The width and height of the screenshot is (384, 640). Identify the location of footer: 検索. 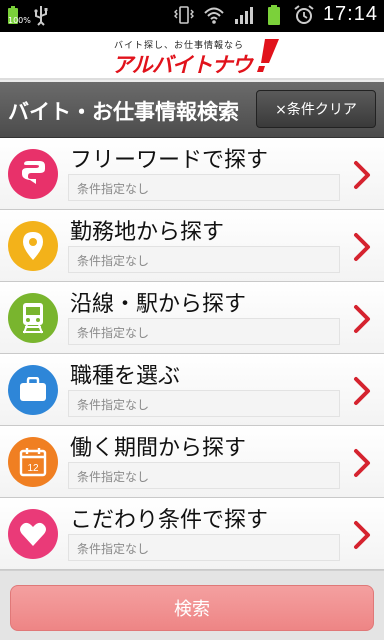
(192, 605).